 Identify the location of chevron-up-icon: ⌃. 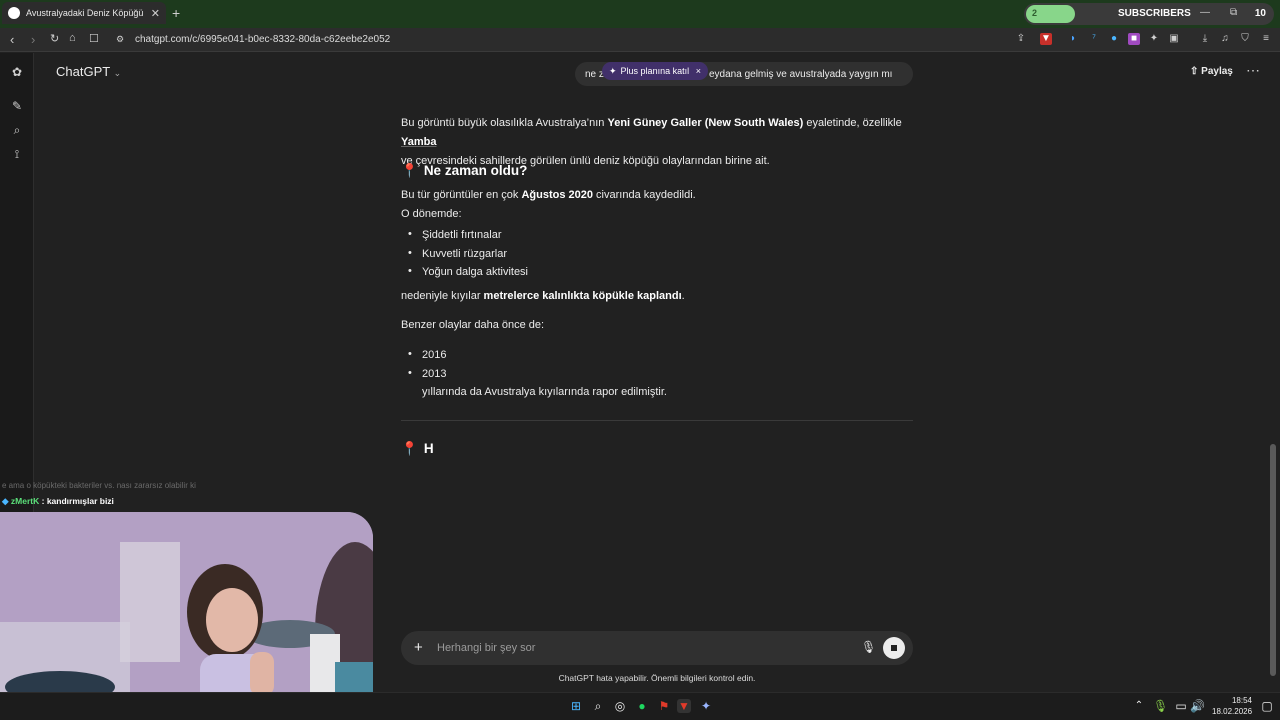
(1139, 706).